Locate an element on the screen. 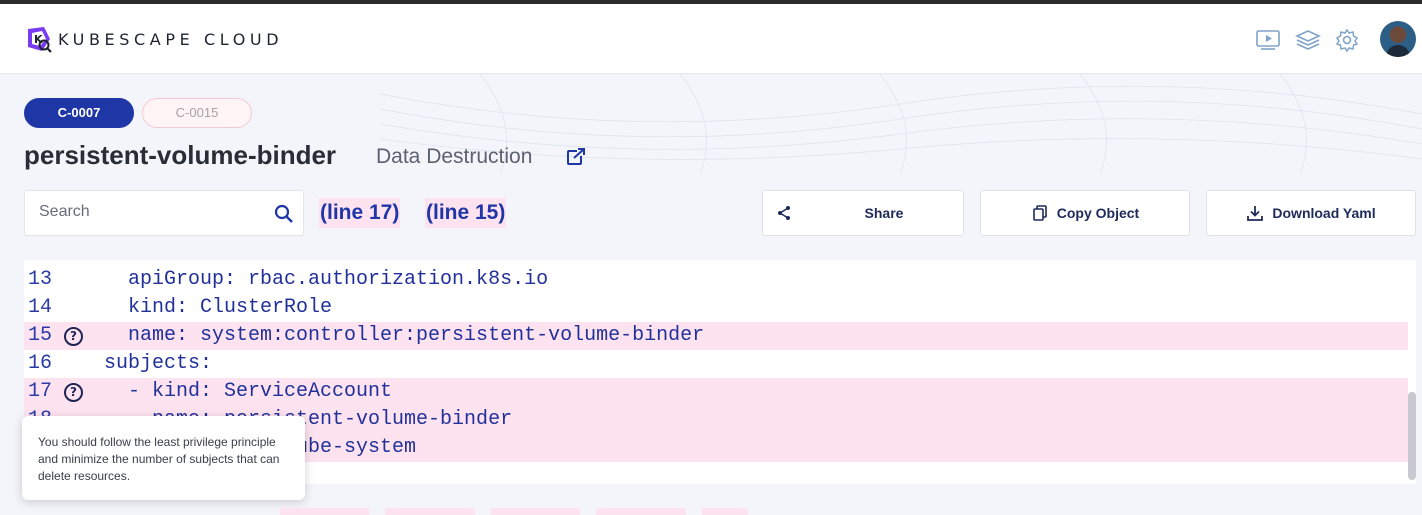 This screenshot has width=1422, height=515. kubescape-logo-icon: K is located at coordinates (38, 39).